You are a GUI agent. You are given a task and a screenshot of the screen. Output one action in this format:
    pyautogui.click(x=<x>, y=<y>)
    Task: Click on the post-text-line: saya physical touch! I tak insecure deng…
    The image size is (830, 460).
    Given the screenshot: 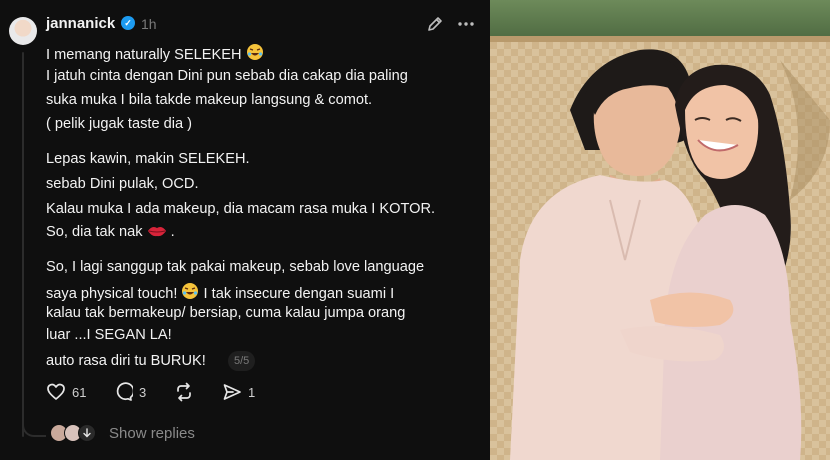 What is the action you would take?
    pyautogui.click(x=220, y=292)
    